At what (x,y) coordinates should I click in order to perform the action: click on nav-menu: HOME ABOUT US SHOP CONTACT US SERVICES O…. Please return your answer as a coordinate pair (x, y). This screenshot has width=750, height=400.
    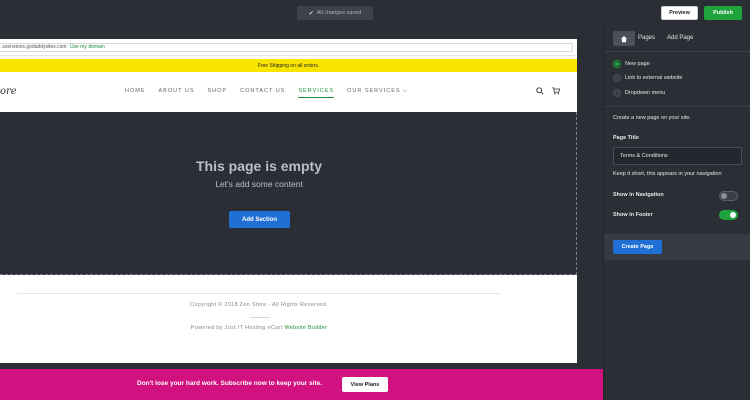
    Looking at the image, I should click on (273, 93).